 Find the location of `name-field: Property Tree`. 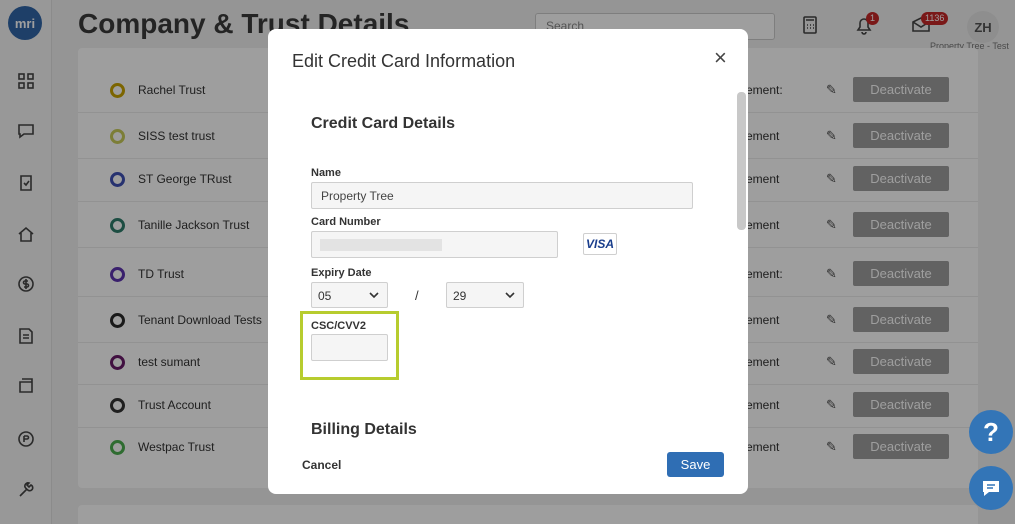

name-field: Property Tree is located at coordinates (502, 195).